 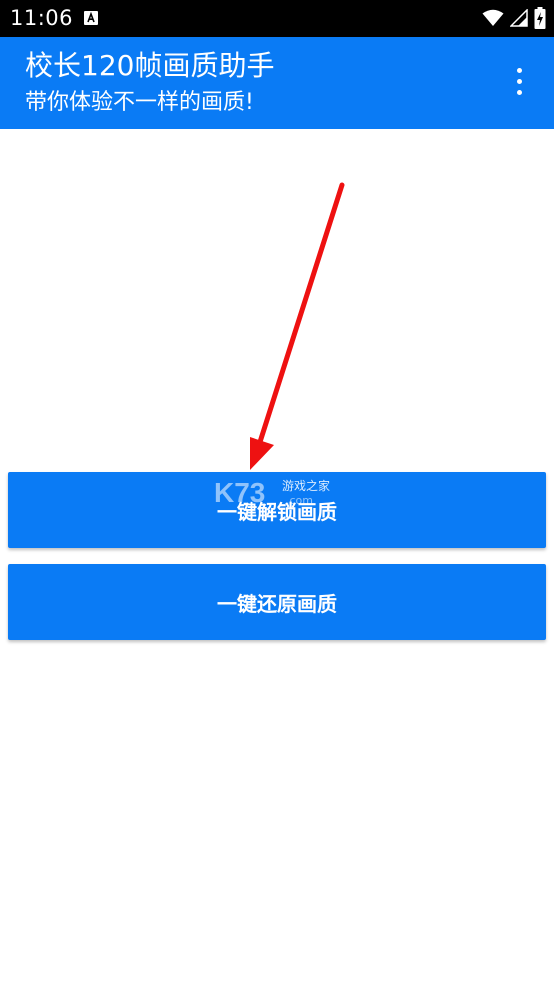 I want to click on status-time: 11:06, so click(x=42, y=18).